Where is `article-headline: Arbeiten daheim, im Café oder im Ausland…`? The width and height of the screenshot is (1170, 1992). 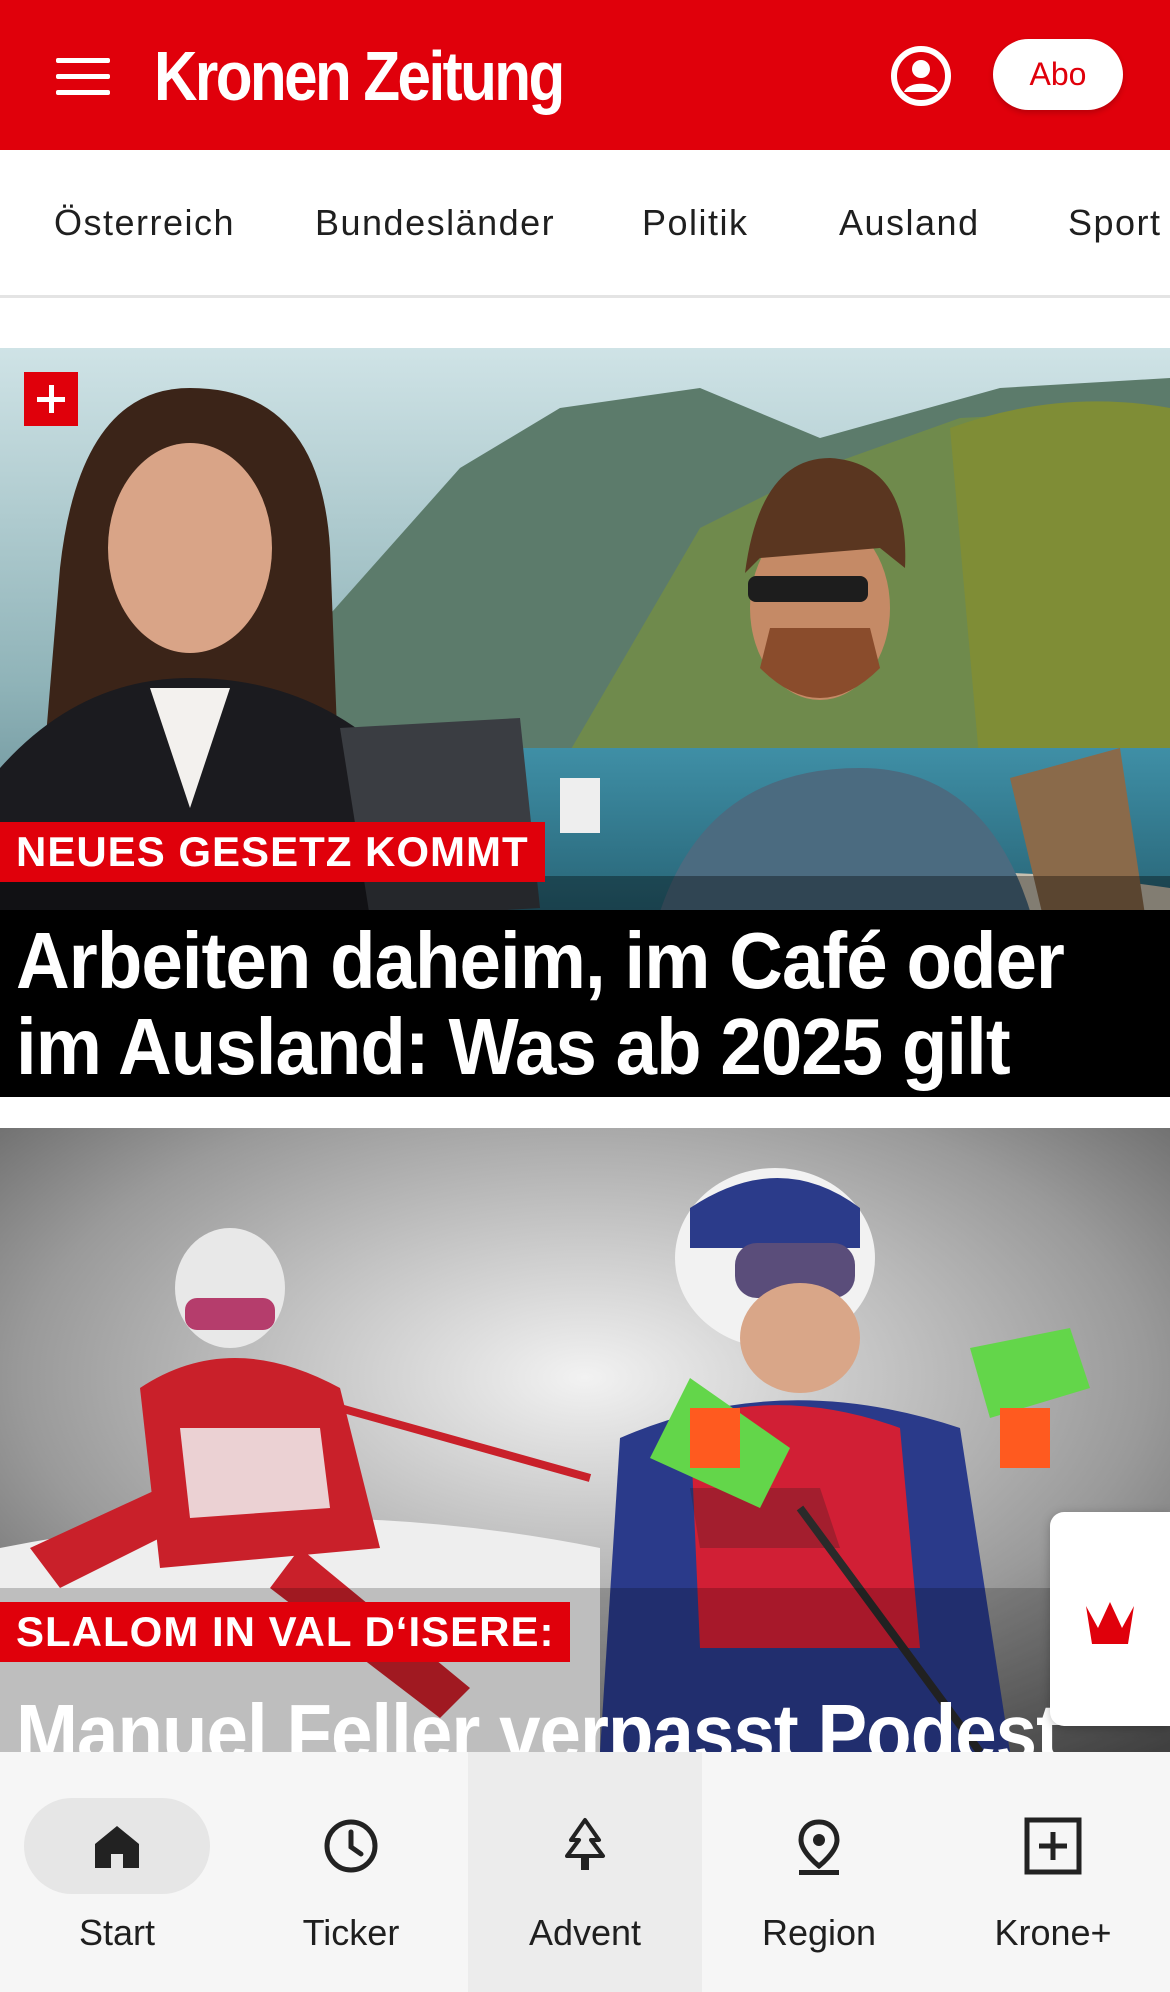
article-headline: Arbeiten daheim, im Café oder im Ausland… is located at coordinates (585, 1003).